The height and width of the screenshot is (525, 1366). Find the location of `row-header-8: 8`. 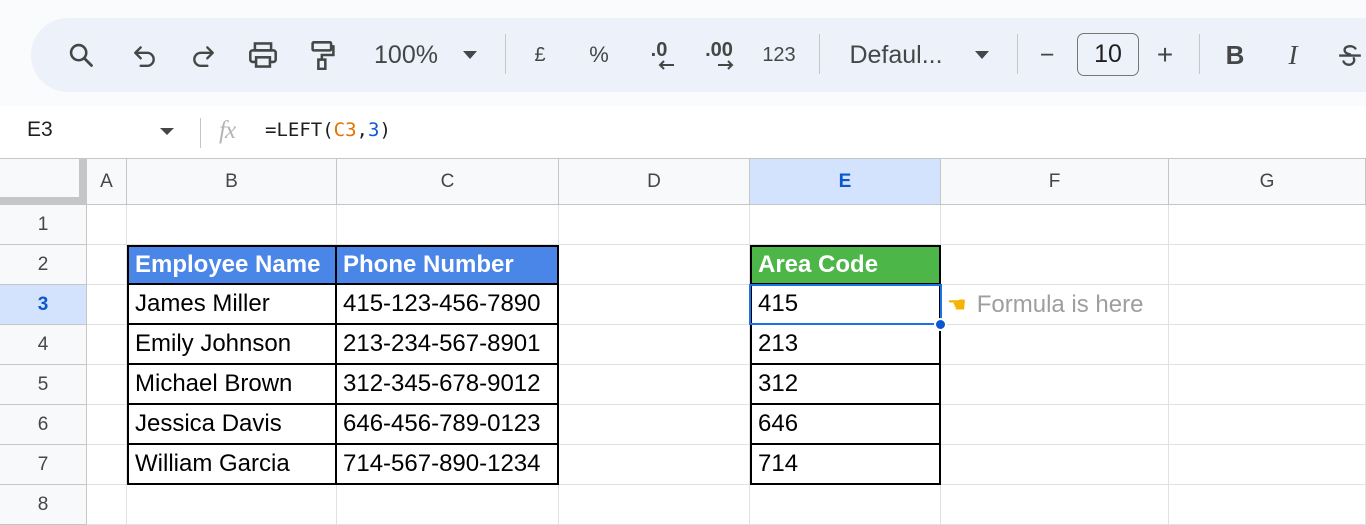

row-header-8: 8 is located at coordinates (43, 505).